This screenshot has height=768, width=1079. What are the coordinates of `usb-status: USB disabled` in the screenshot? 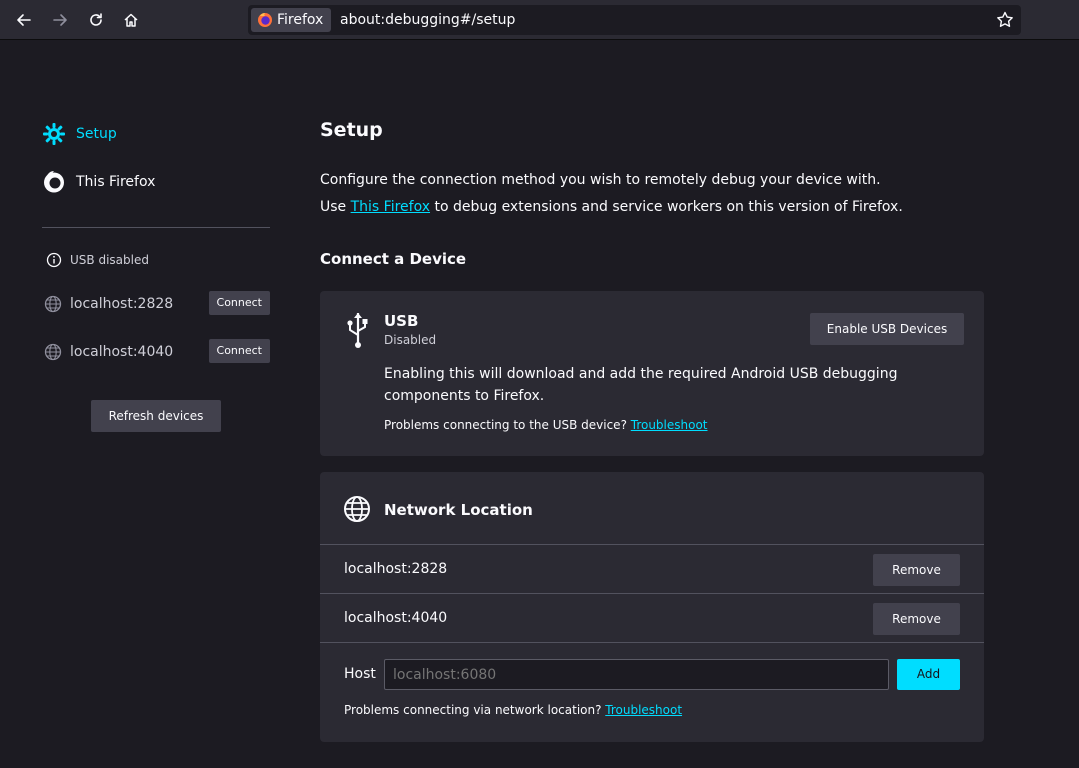 It's located at (97, 260).